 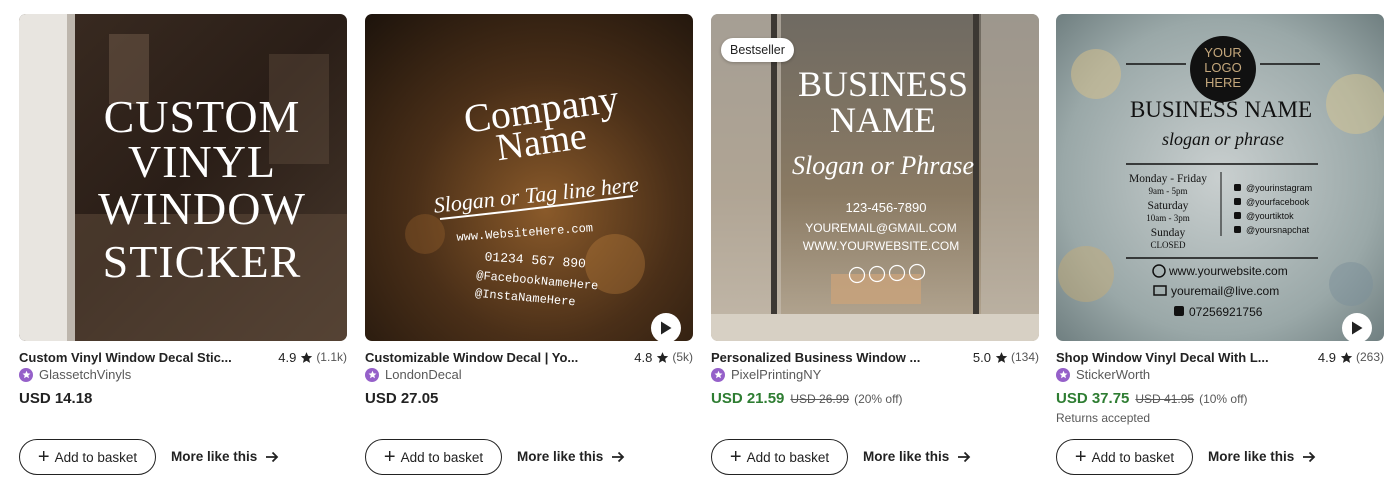 I want to click on shop-label: PixelPrintingNY, so click(x=776, y=374).